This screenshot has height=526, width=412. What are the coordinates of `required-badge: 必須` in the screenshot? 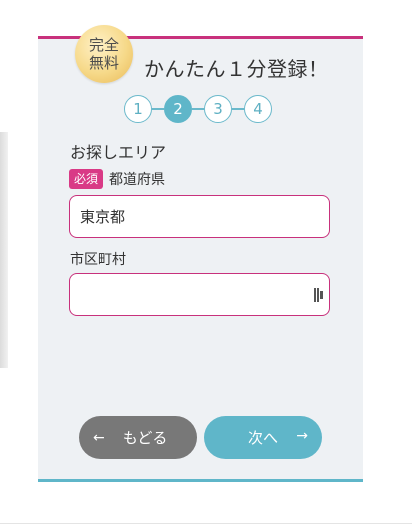 It's located at (86, 179).